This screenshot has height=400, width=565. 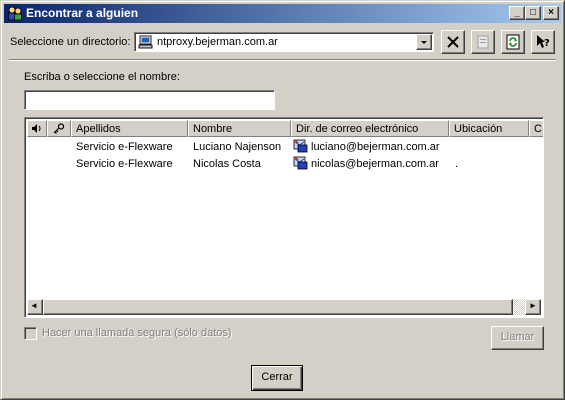 I want to click on close-button: Cerrar, so click(x=277, y=378).